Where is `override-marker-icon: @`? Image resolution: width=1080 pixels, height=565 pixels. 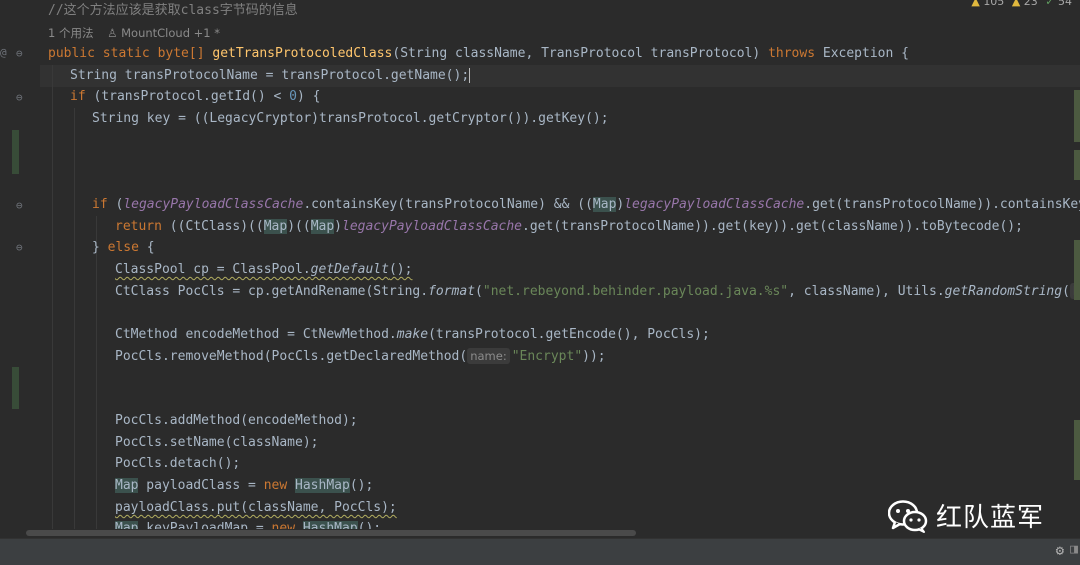
override-marker-icon: @ is located at coordinates (3, 53).